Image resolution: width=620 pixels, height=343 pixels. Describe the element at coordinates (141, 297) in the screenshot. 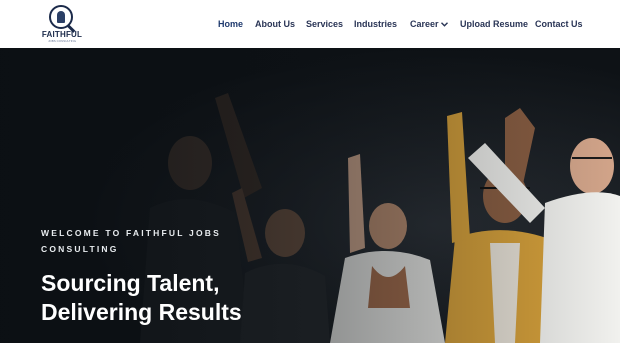

I see `hero-headline: Sourcing Talent, Delivering Results` at that location.